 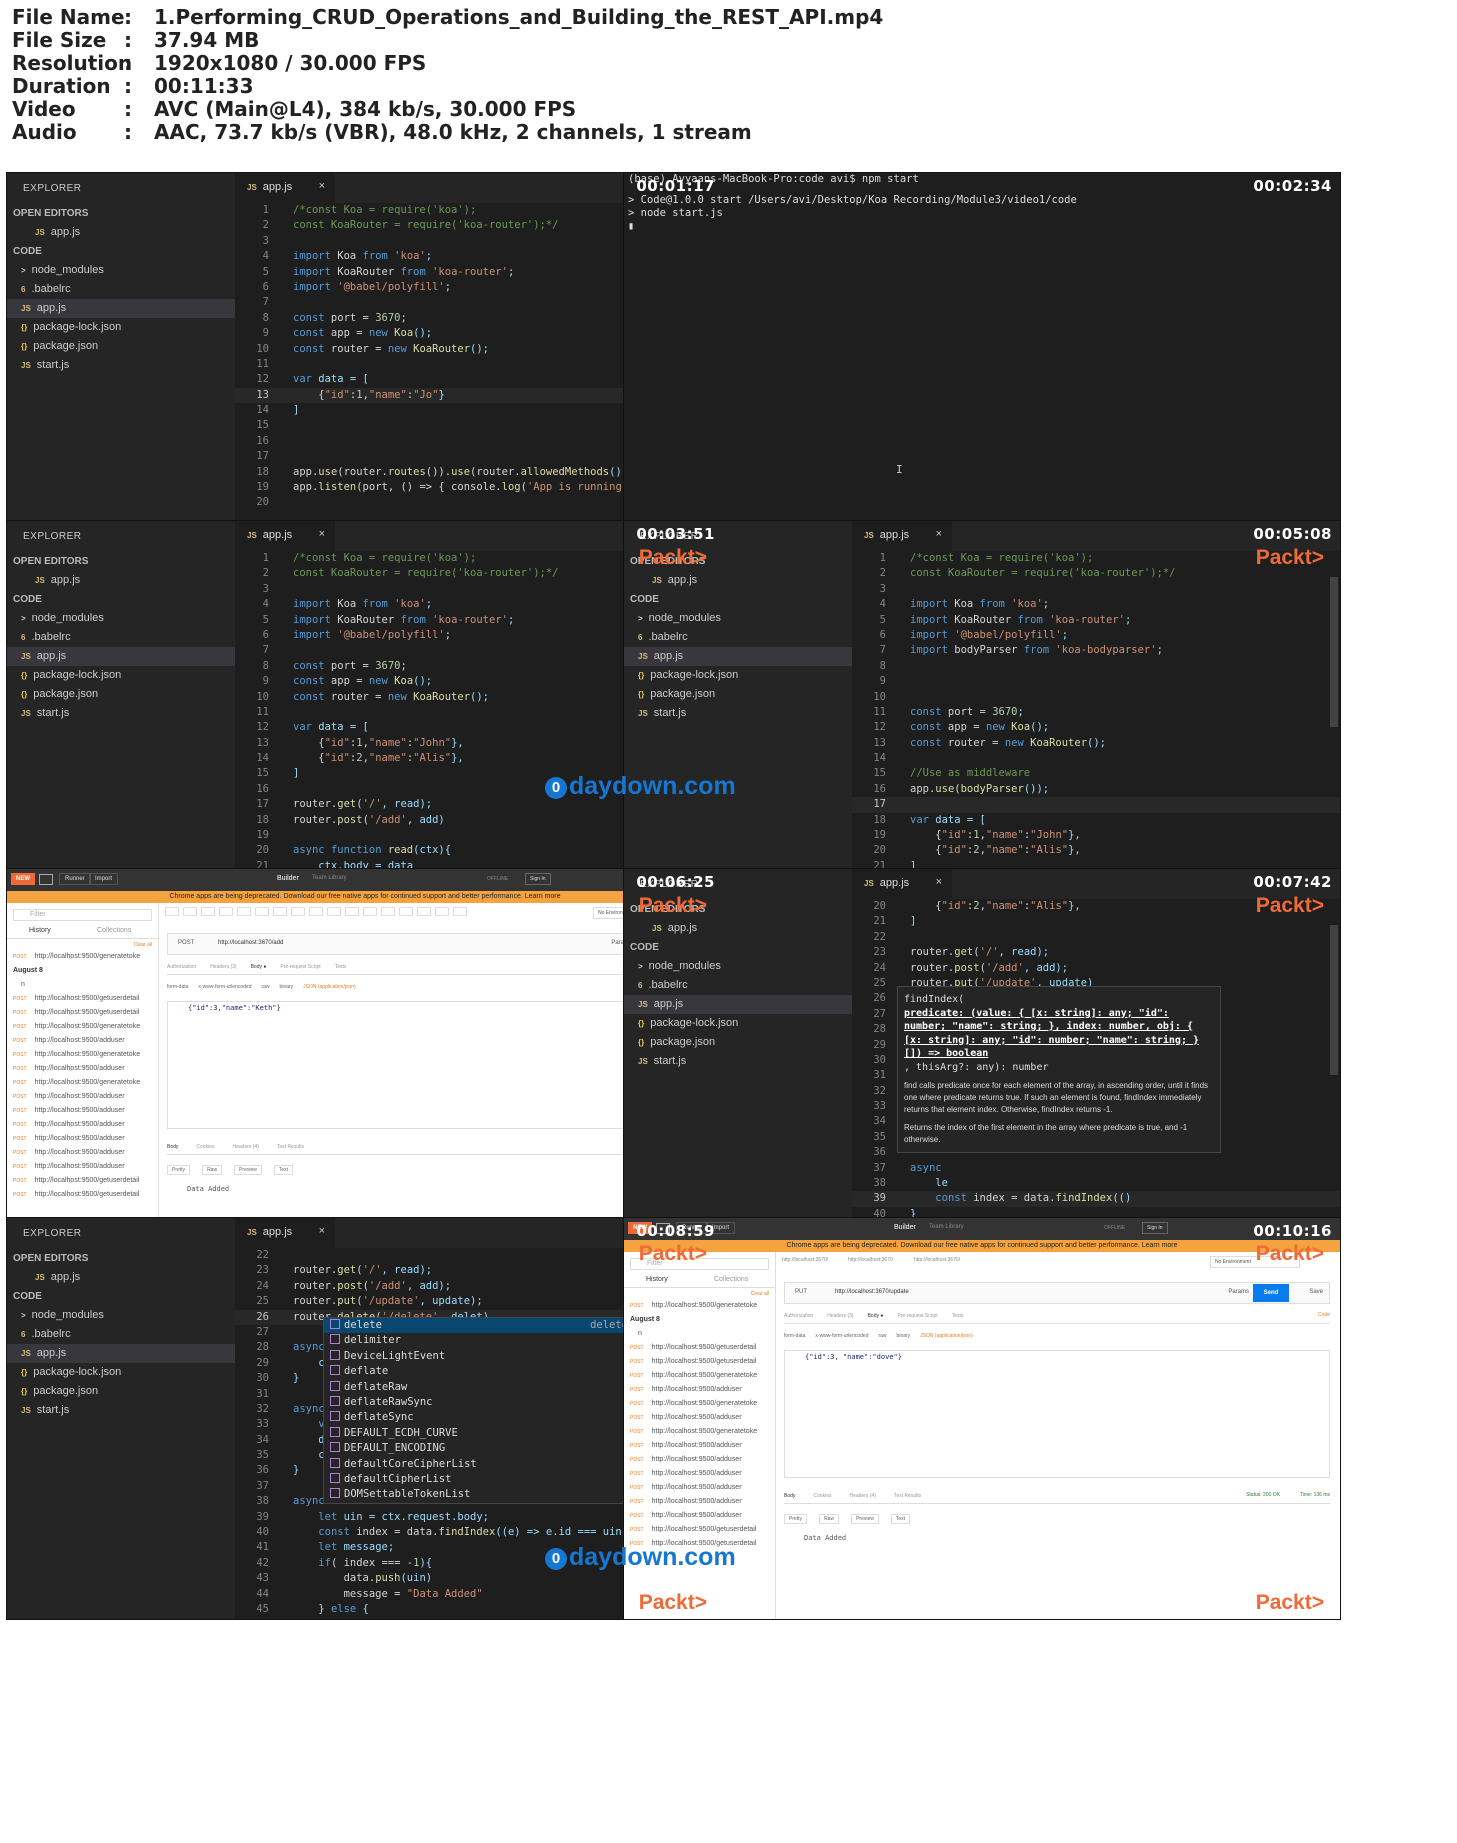 I want to click on code-folder-section: CODE, so click(x=121, y=1296).